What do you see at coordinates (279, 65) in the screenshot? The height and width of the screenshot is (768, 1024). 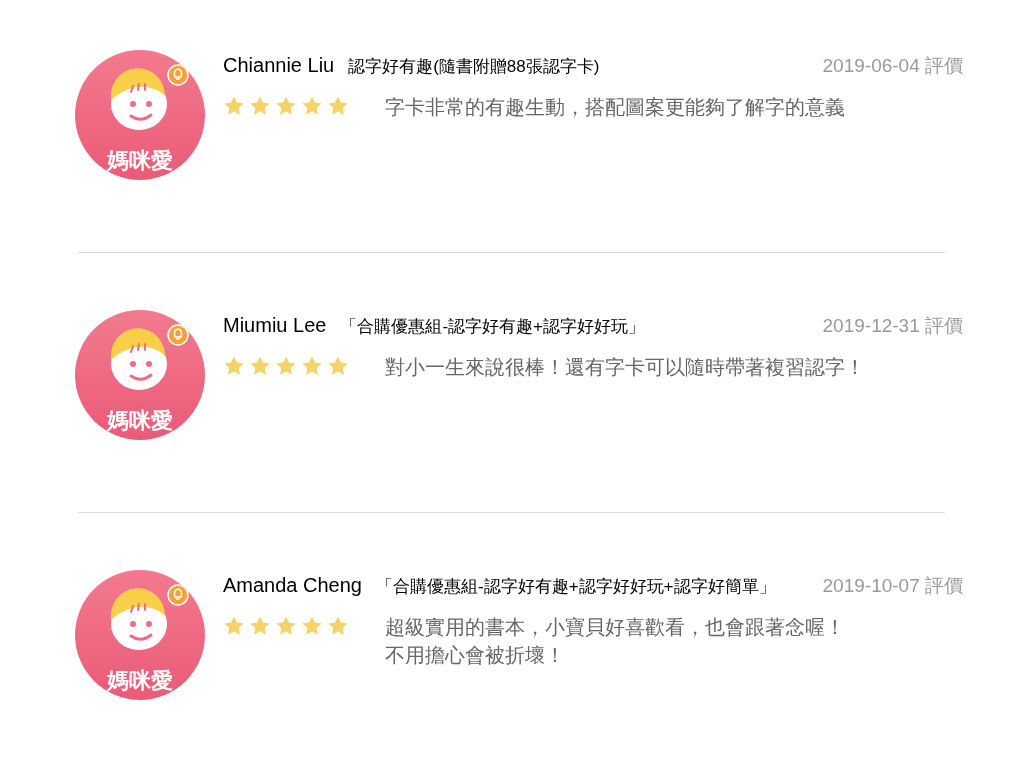 I see `reviewer-name: Chiannie Liu` at bounding box center [279, 65].